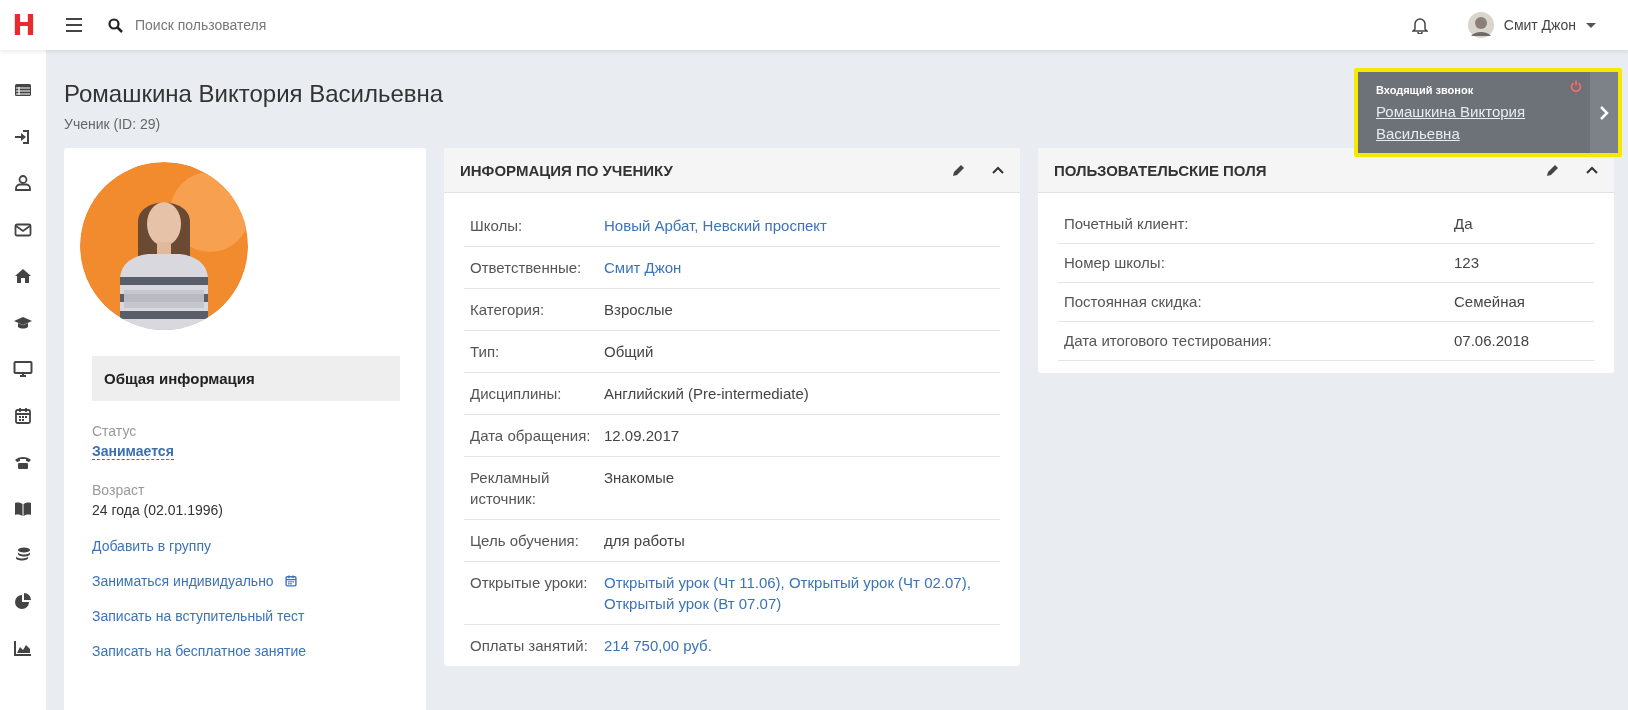  I want to click on row-label: Постоянная скидка:, so click(1133, 302).